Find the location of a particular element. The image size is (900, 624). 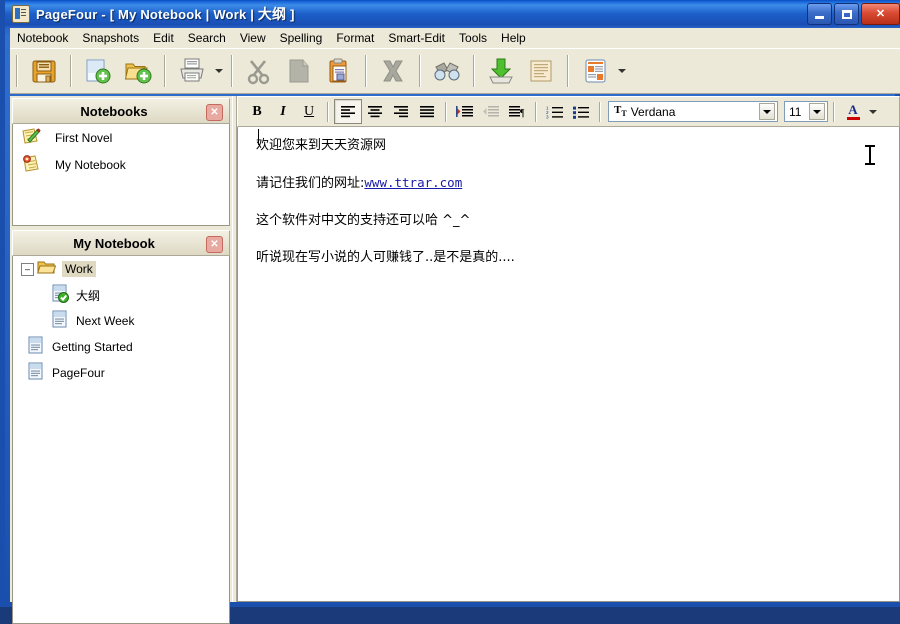

align-justify-button is located at coordinates (427, 111).